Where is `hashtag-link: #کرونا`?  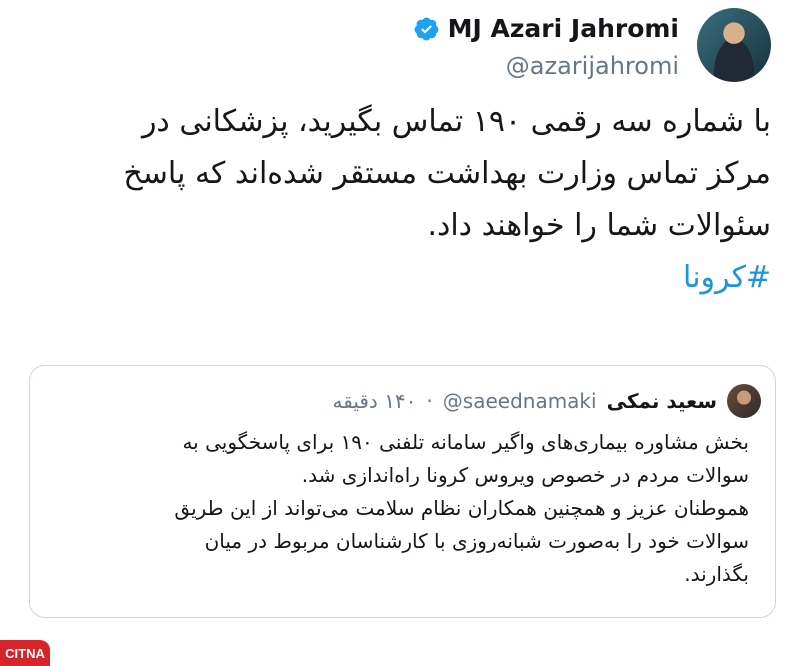
hashtag-link: #کرونا is located at coordinates (727, 278).